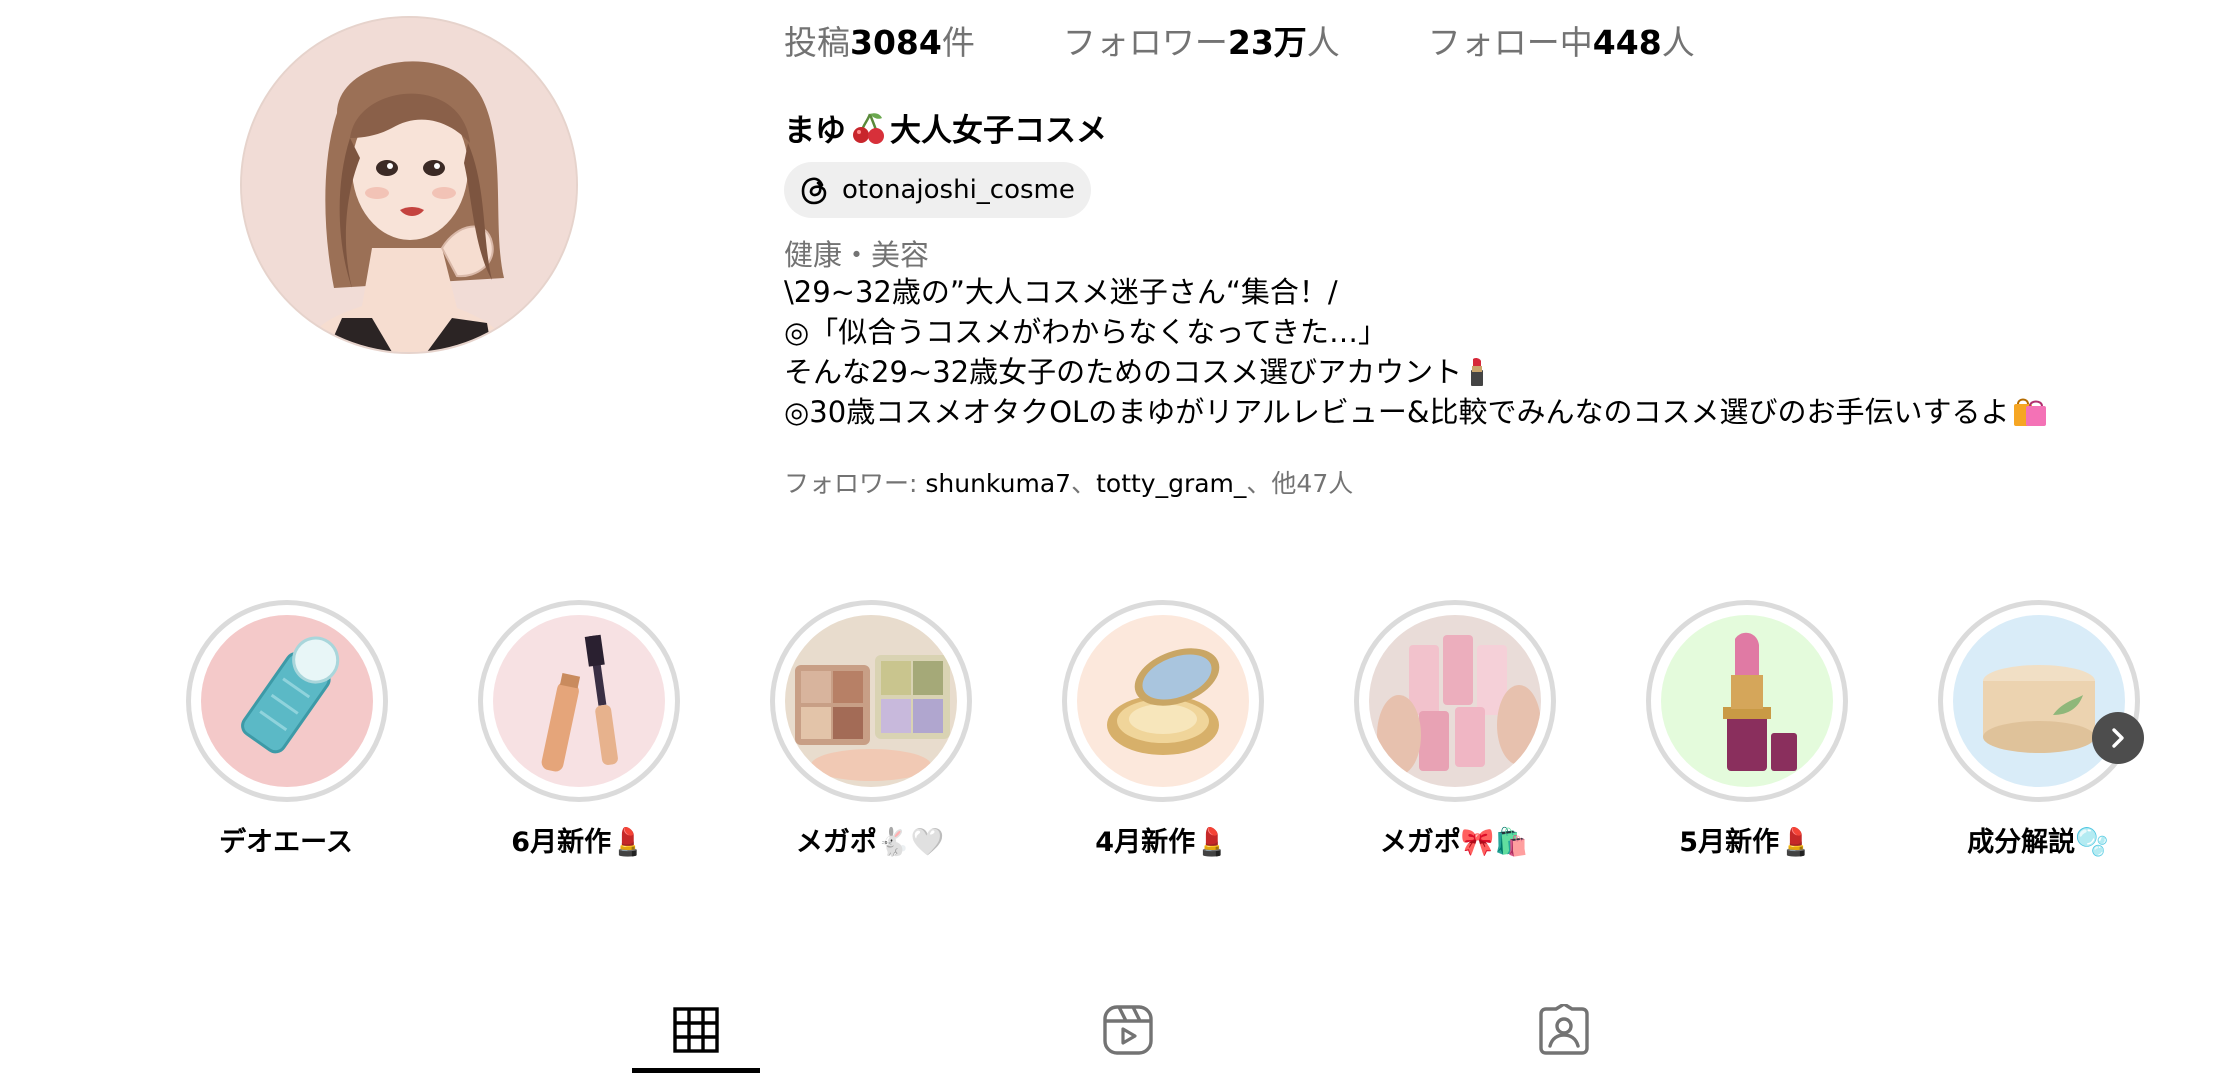 This screenshot has height=1073, width=2240. I want to click on followers-count: 23万, so click(1267, 42).